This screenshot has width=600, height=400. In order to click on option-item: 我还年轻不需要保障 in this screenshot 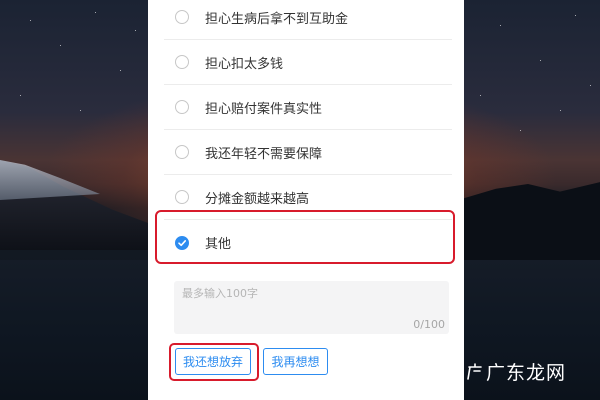, I will do `click(308, 152)`.